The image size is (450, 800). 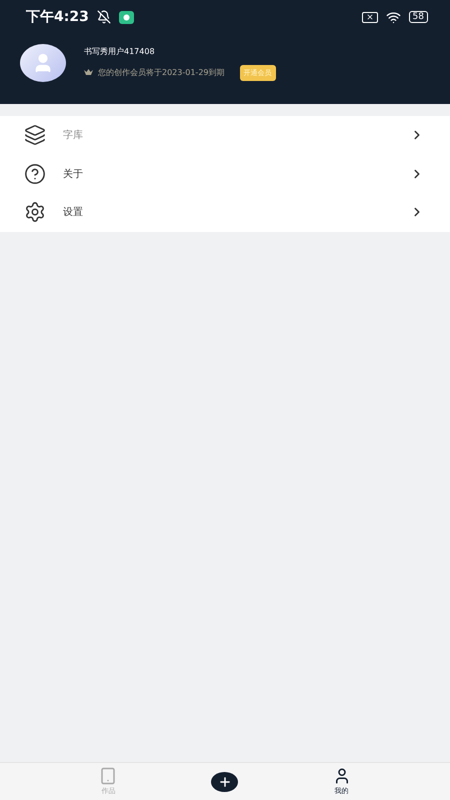 What do you see at coordinates (57, 17) in the screenshot?
I see `status-time: 下午4:23` at bounding box center [57, 17].